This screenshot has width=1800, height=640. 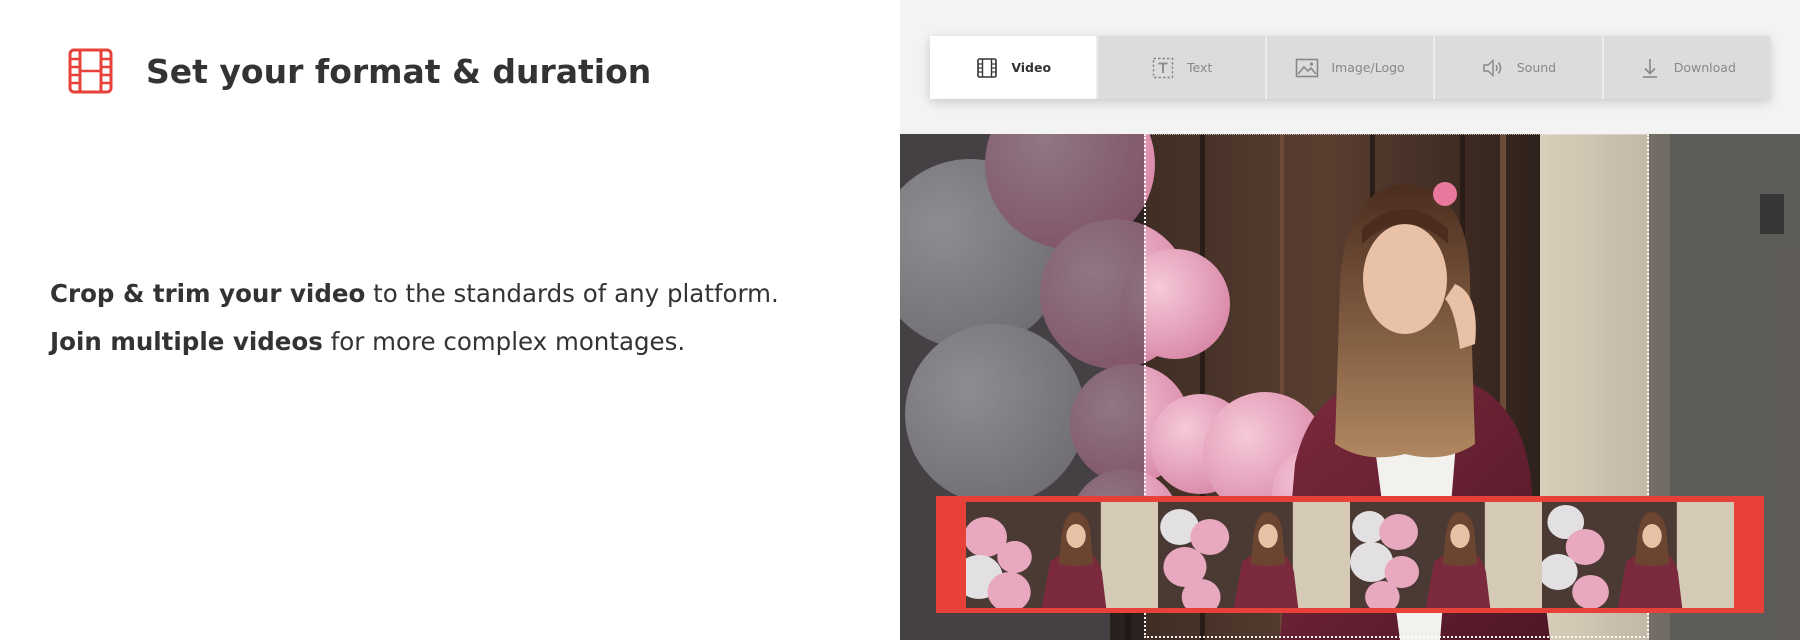 I want to click on tab-image-logo: Image/Logo, so click(x=1351, y=67).